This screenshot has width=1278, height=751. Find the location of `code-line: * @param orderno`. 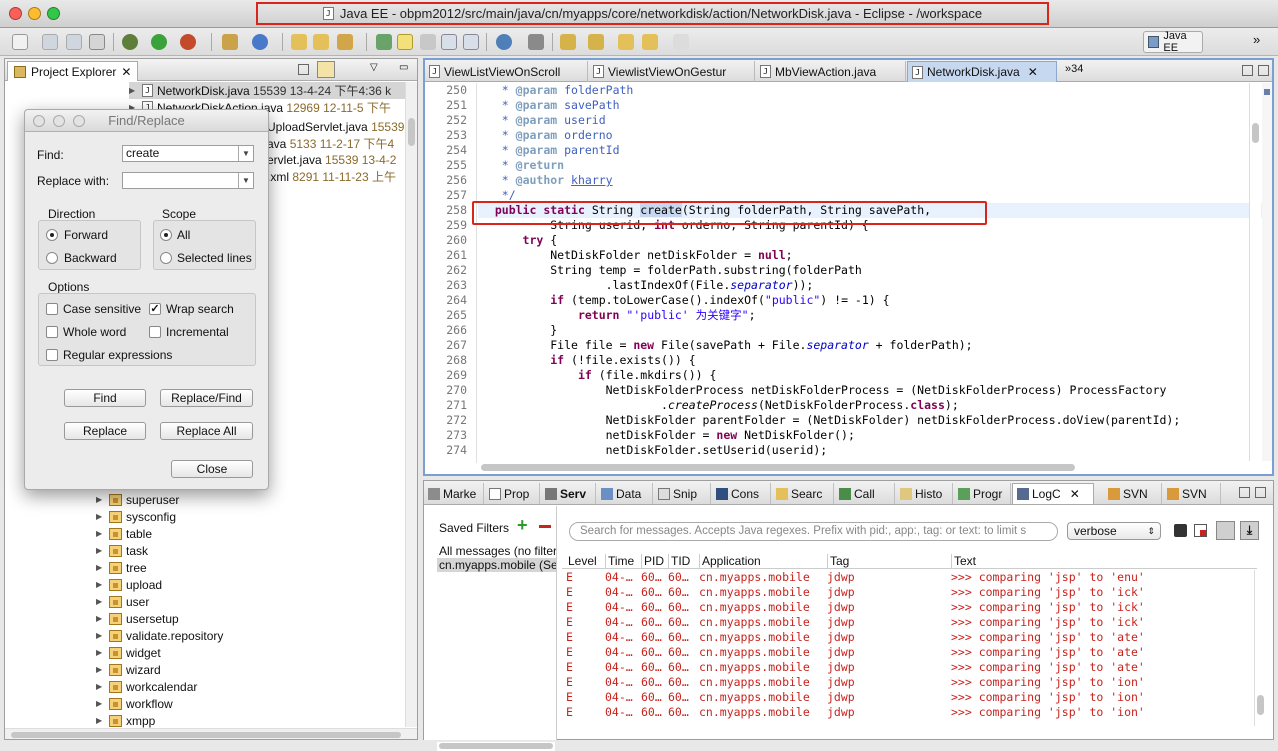

code-line: * @param orderno is located at coordinates (547, 135).